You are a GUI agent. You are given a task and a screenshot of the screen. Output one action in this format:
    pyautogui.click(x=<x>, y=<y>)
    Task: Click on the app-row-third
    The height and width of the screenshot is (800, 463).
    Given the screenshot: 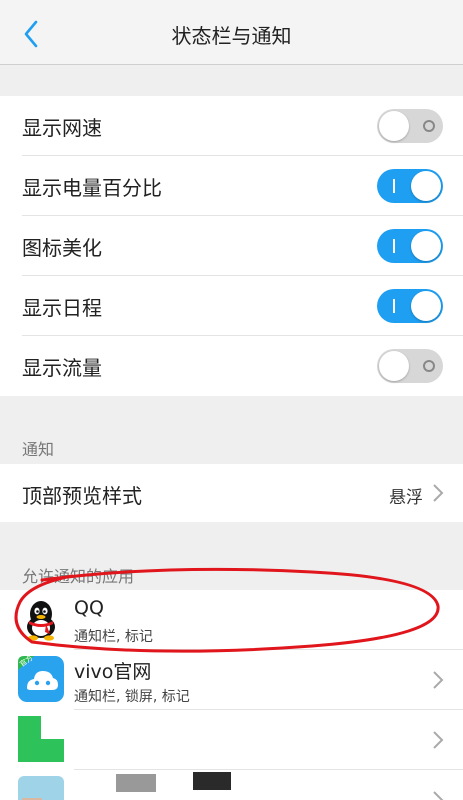 What is the action you would take?
    pyautogui.click(x=231, y=740)
    